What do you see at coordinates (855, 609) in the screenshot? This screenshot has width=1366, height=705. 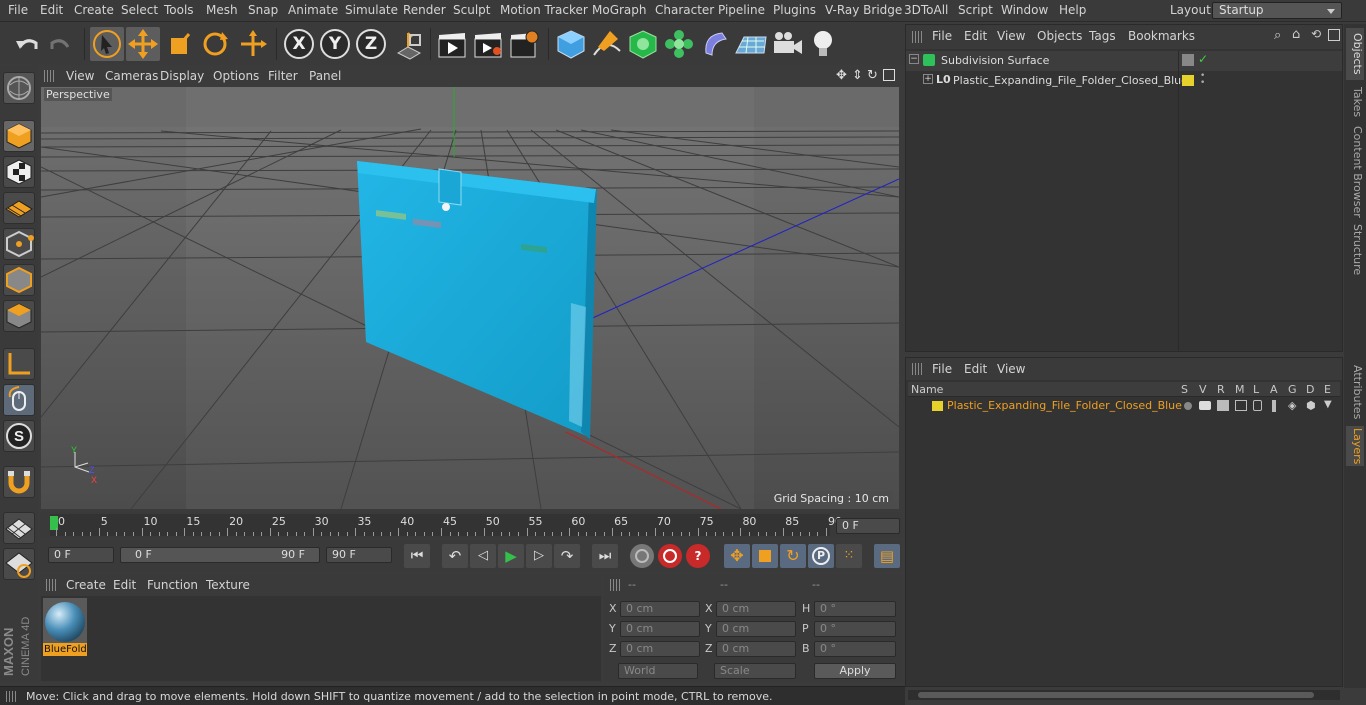 I see `rot-h-field: 0 °` at bounding box center [855, 609].